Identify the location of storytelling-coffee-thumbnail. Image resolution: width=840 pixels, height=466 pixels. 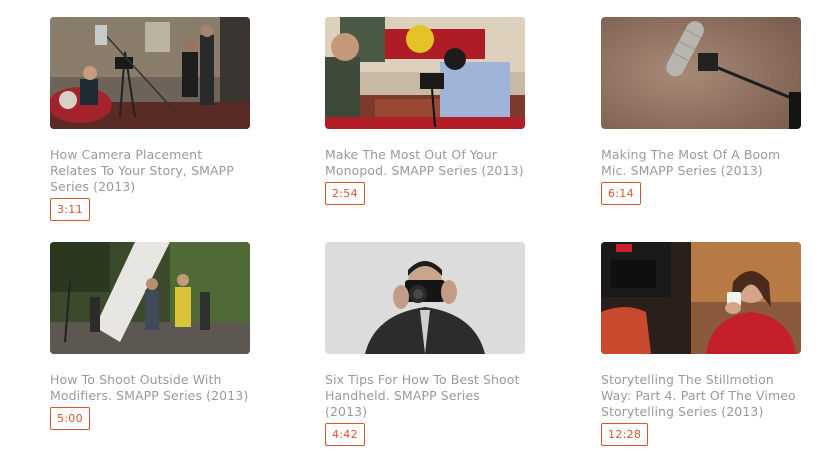
(701, 298).